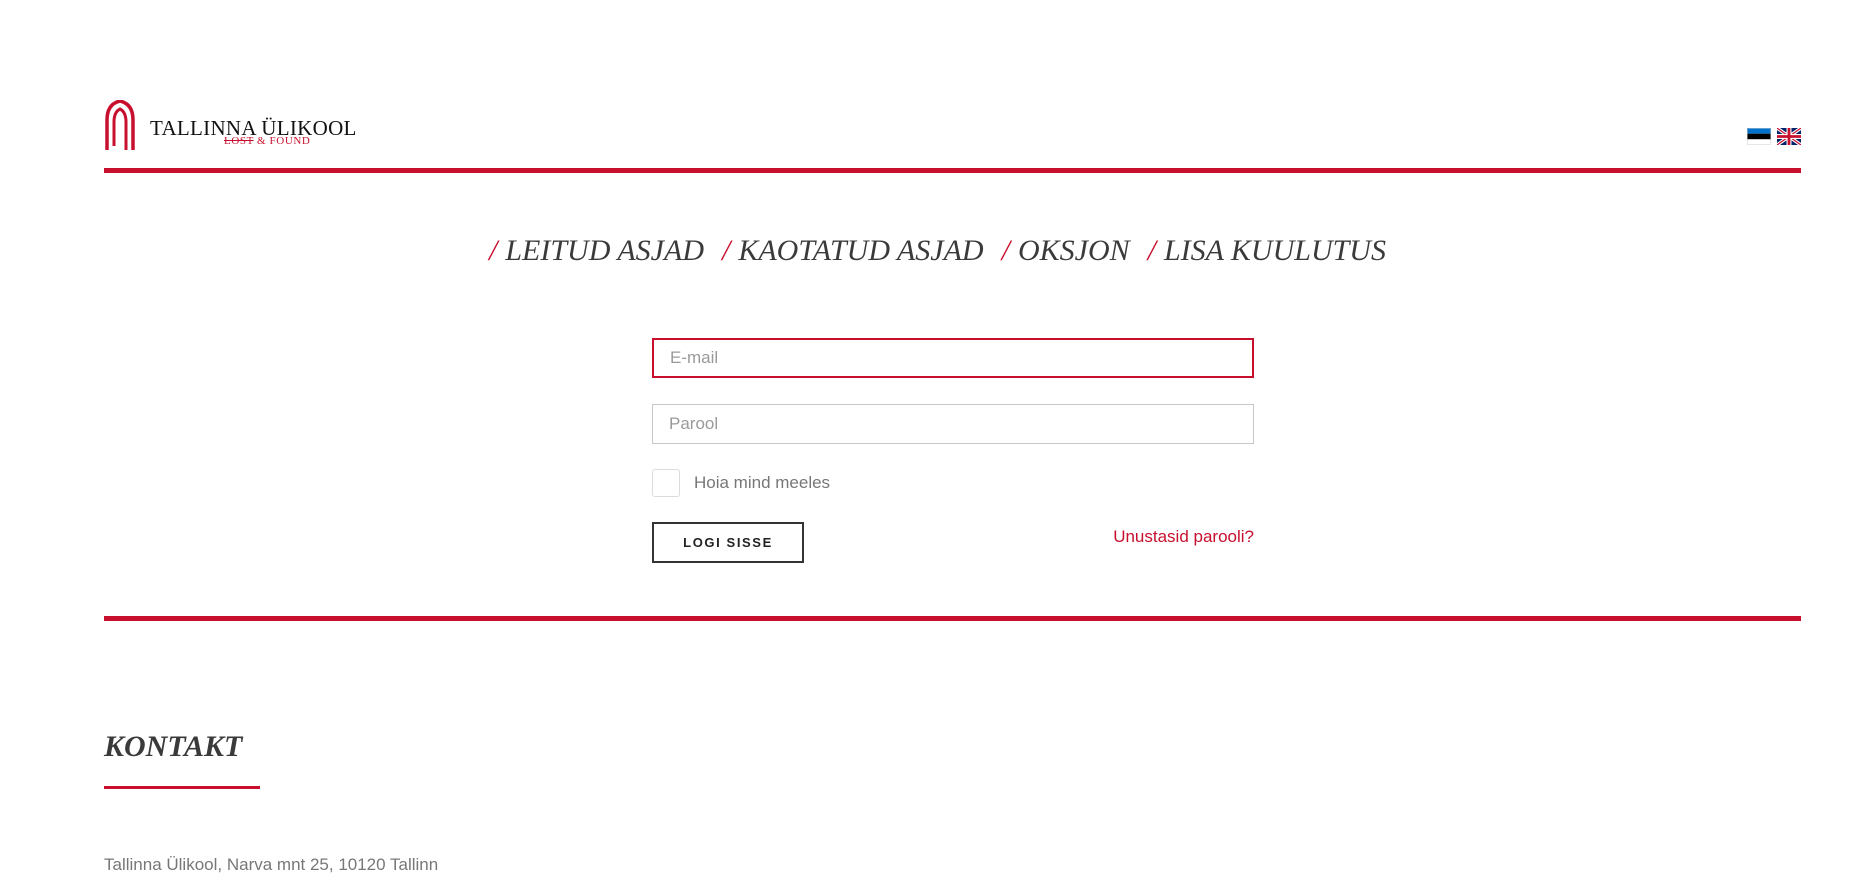  I want to click on uk-flag-icon, so click(1789, 136).